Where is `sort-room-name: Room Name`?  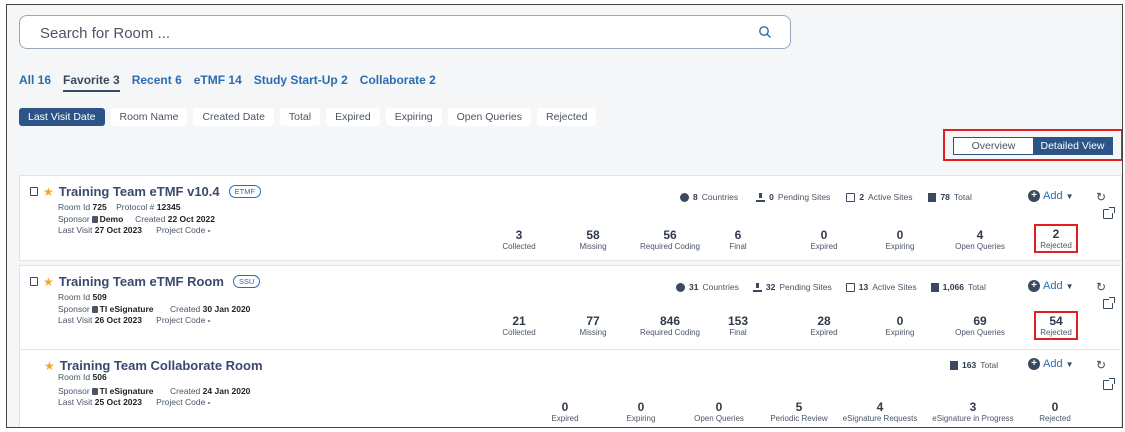 sort-room-name: Room Name is located at coordinates (149, 117).